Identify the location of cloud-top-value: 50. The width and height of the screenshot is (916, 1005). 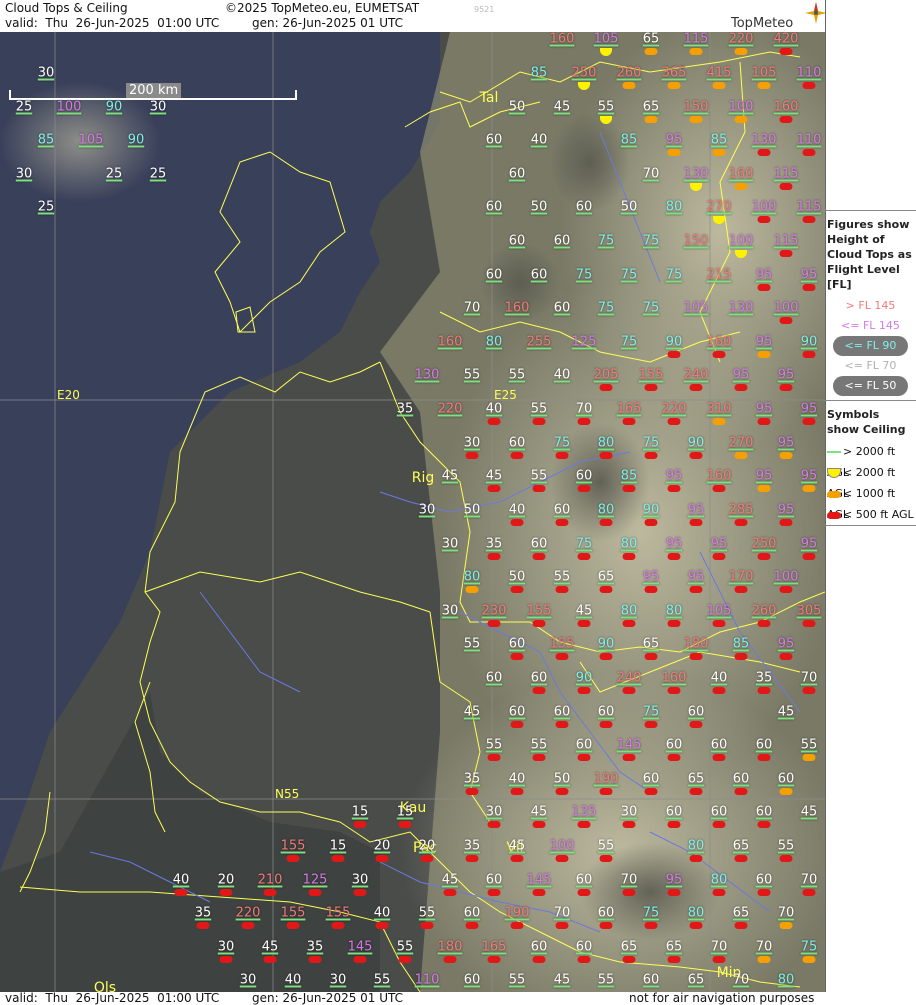
(562, 779).